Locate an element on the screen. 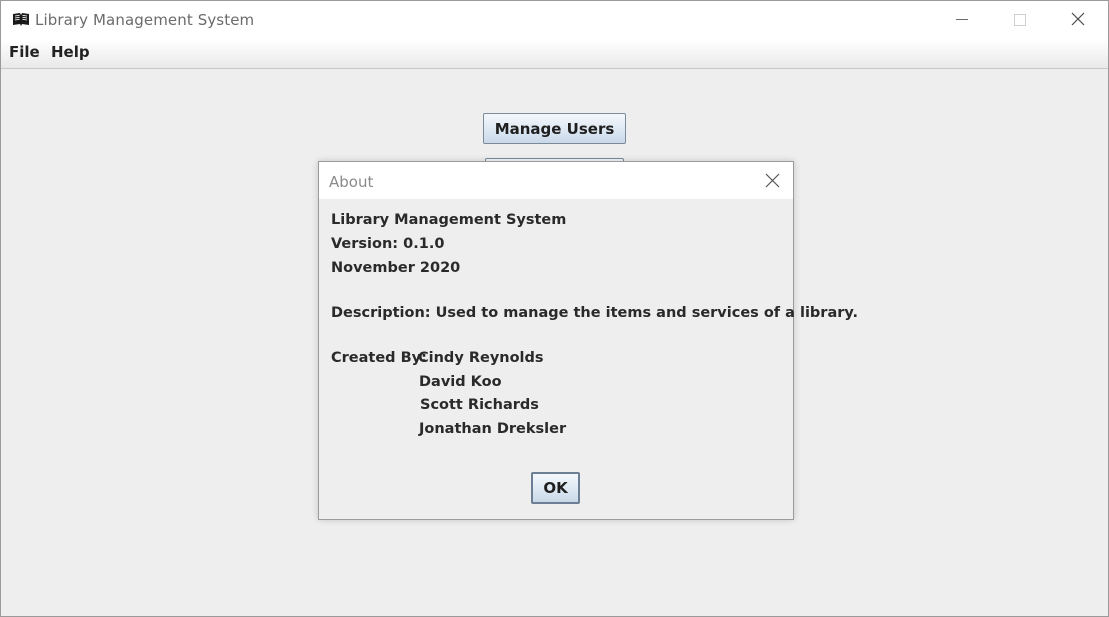  close-window-button is located at coordinates (1078, 20).